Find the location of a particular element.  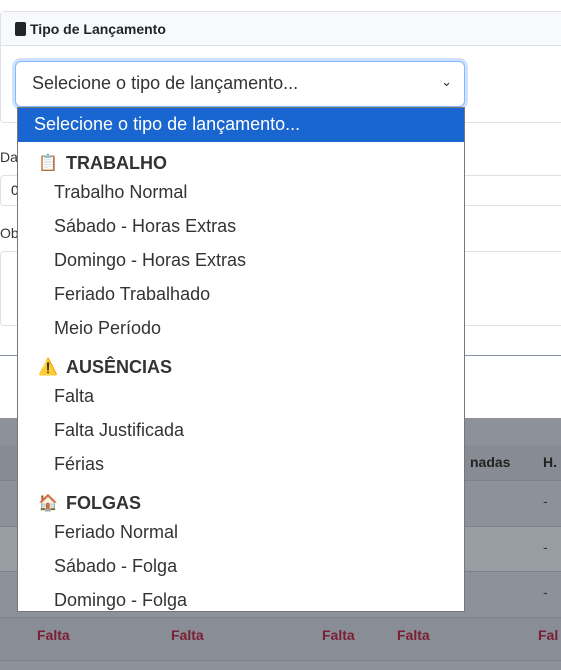

column-header-h: H. is located at coordinates (550, 462).